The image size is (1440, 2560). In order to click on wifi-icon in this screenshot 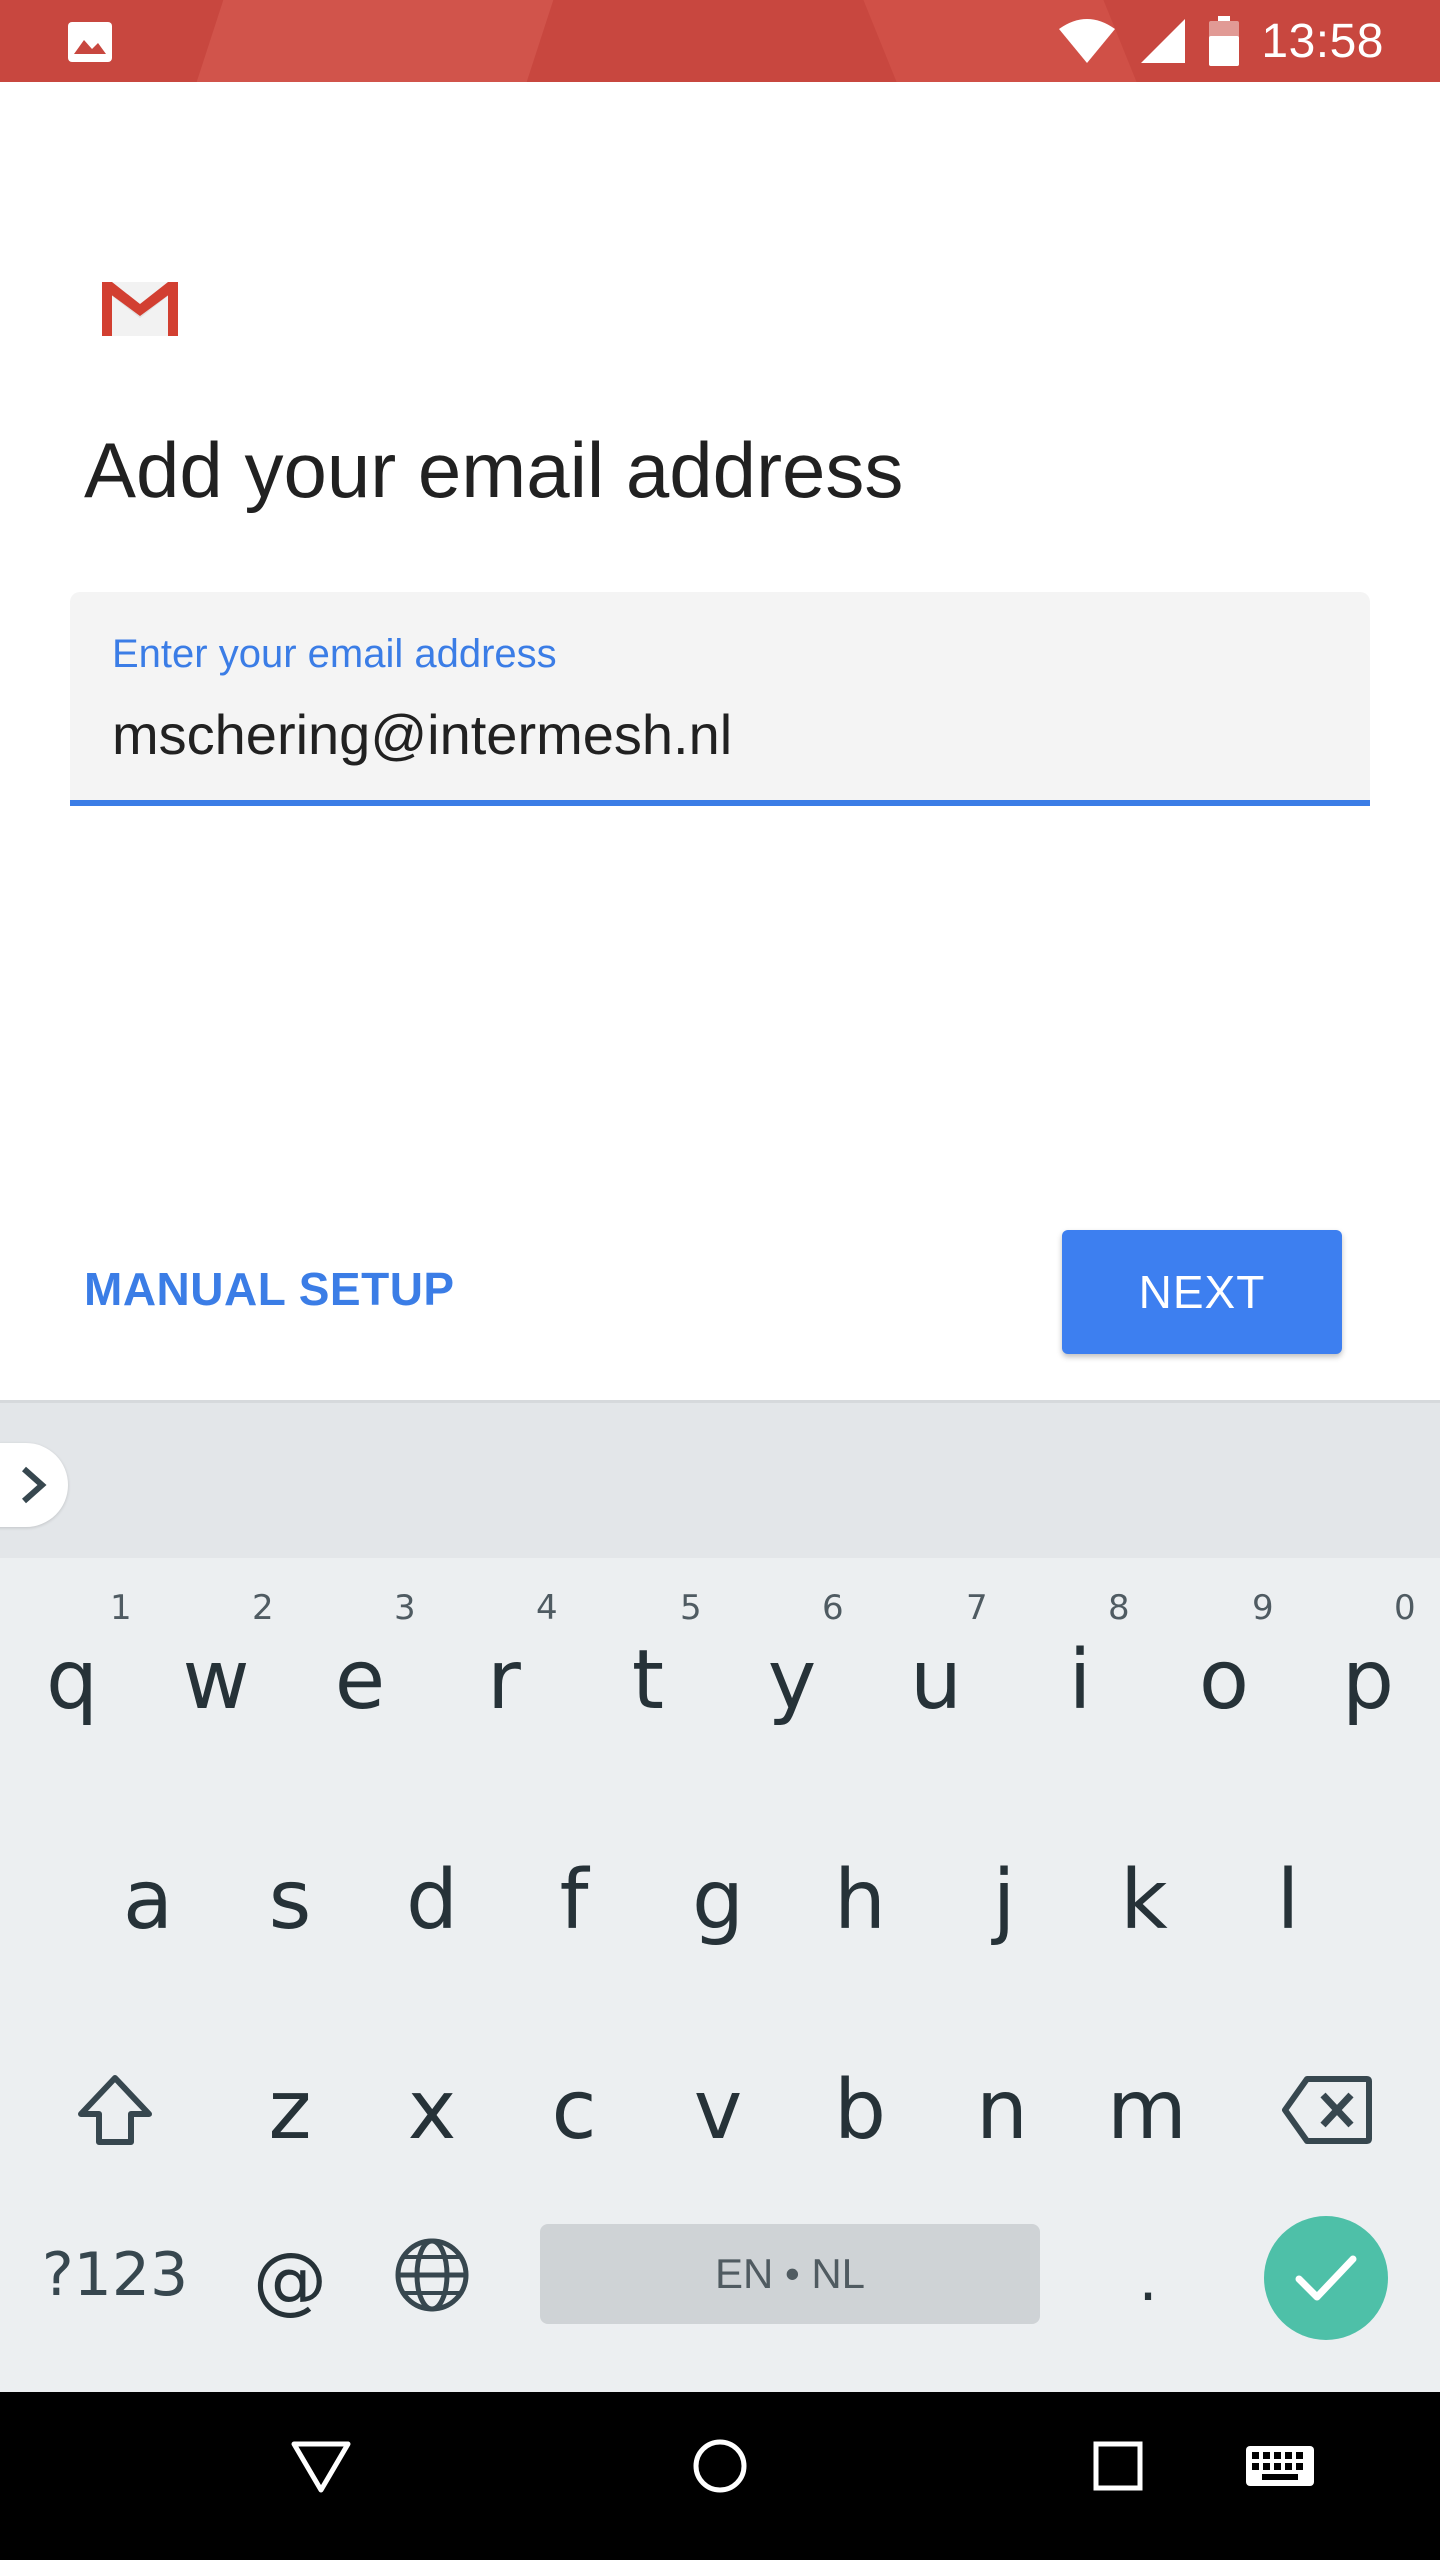, I will do `click(1087, 41)`.